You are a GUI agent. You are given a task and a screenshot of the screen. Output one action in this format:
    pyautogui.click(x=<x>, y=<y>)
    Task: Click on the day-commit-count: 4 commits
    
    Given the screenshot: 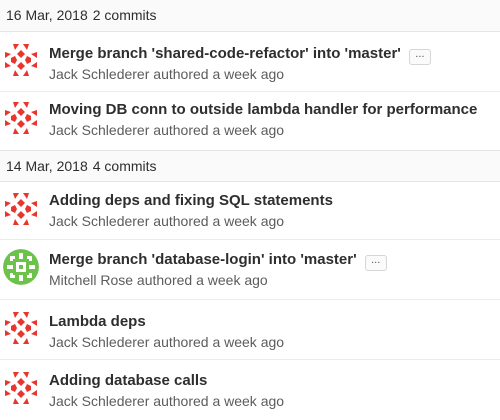 What is the action you would take?
    pyautogui.click(x=124, y=166)
    